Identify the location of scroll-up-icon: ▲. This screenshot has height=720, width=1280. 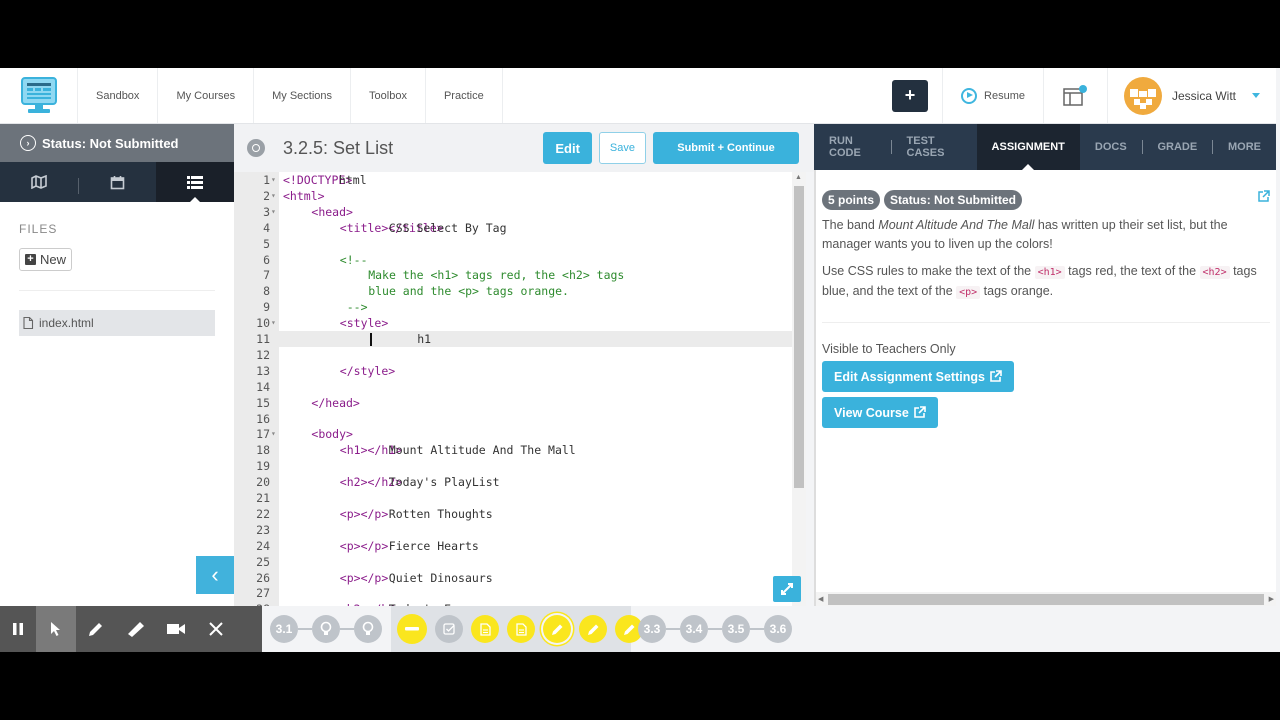
(798, 177).